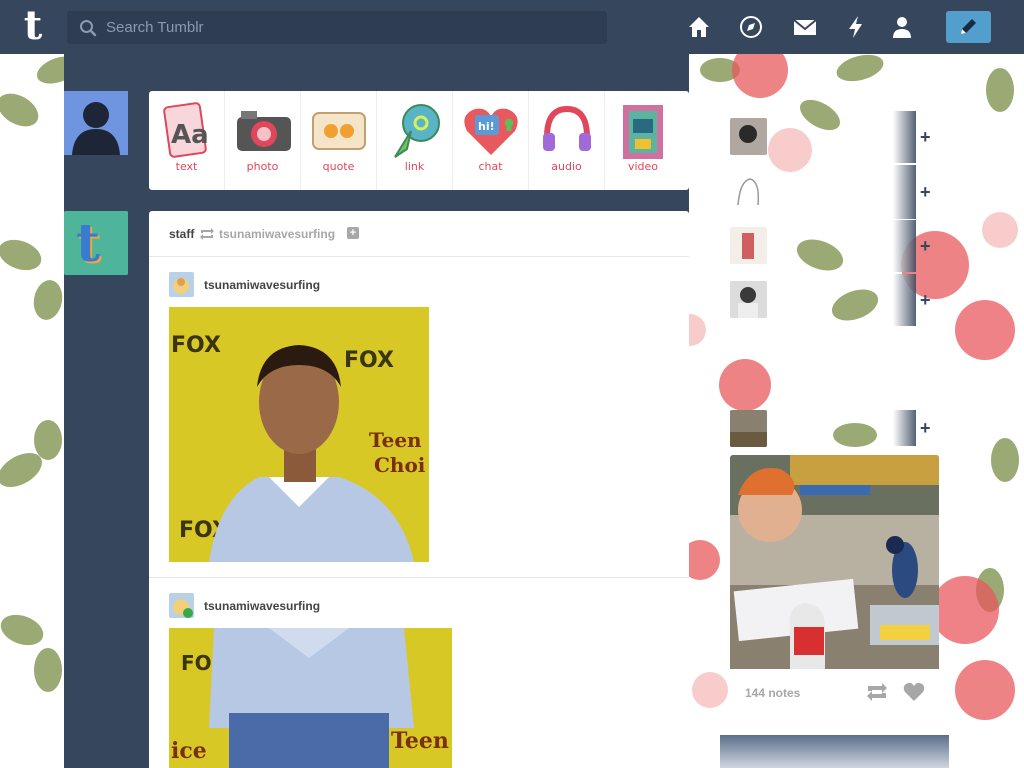  Describe the element at coordinates (834, 692) in the screenshot. I see `radar-post-footer: 144 notes` at that location.